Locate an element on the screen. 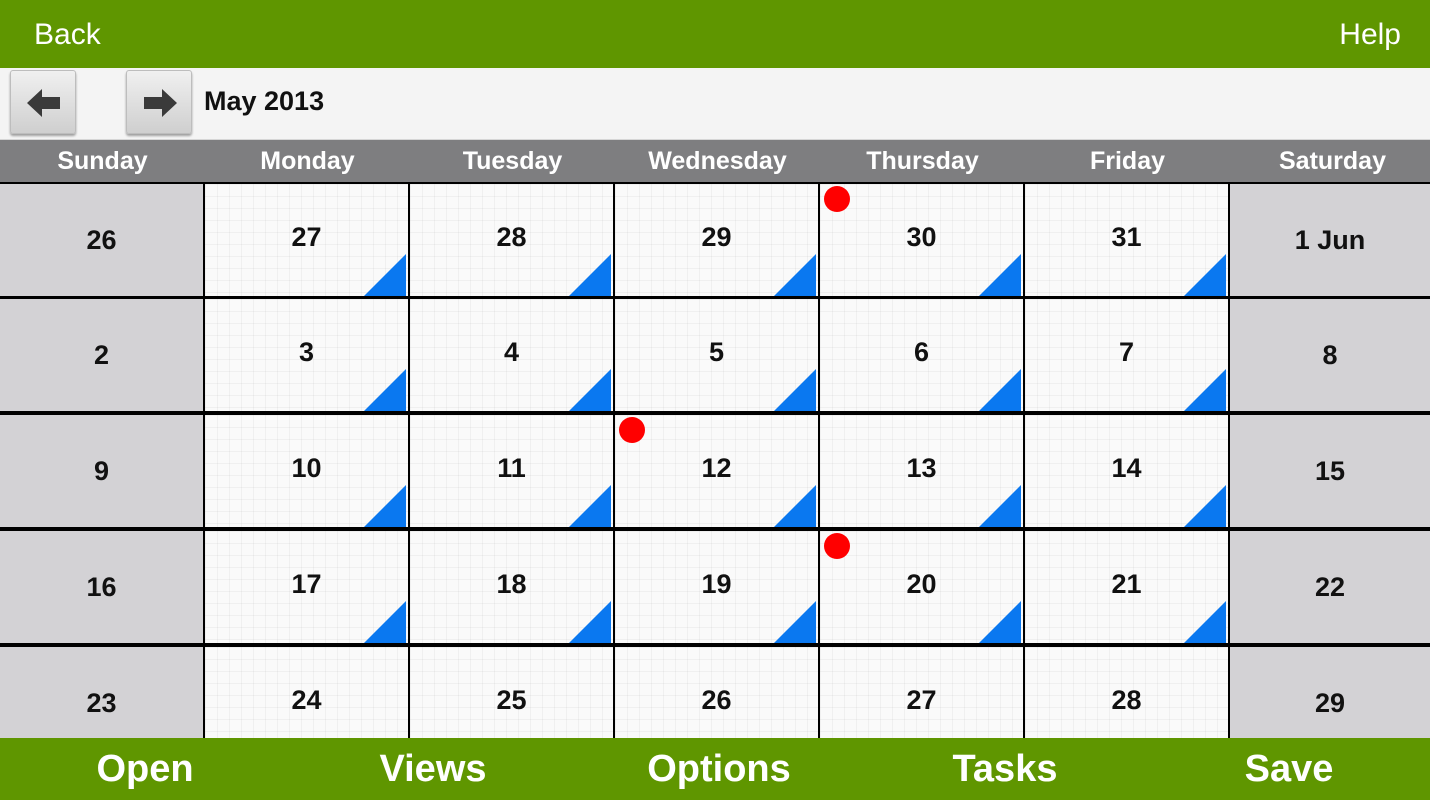 This screenshot has height=800, width=1430. day-cell: 22 is located at coordinates (1330, 587).